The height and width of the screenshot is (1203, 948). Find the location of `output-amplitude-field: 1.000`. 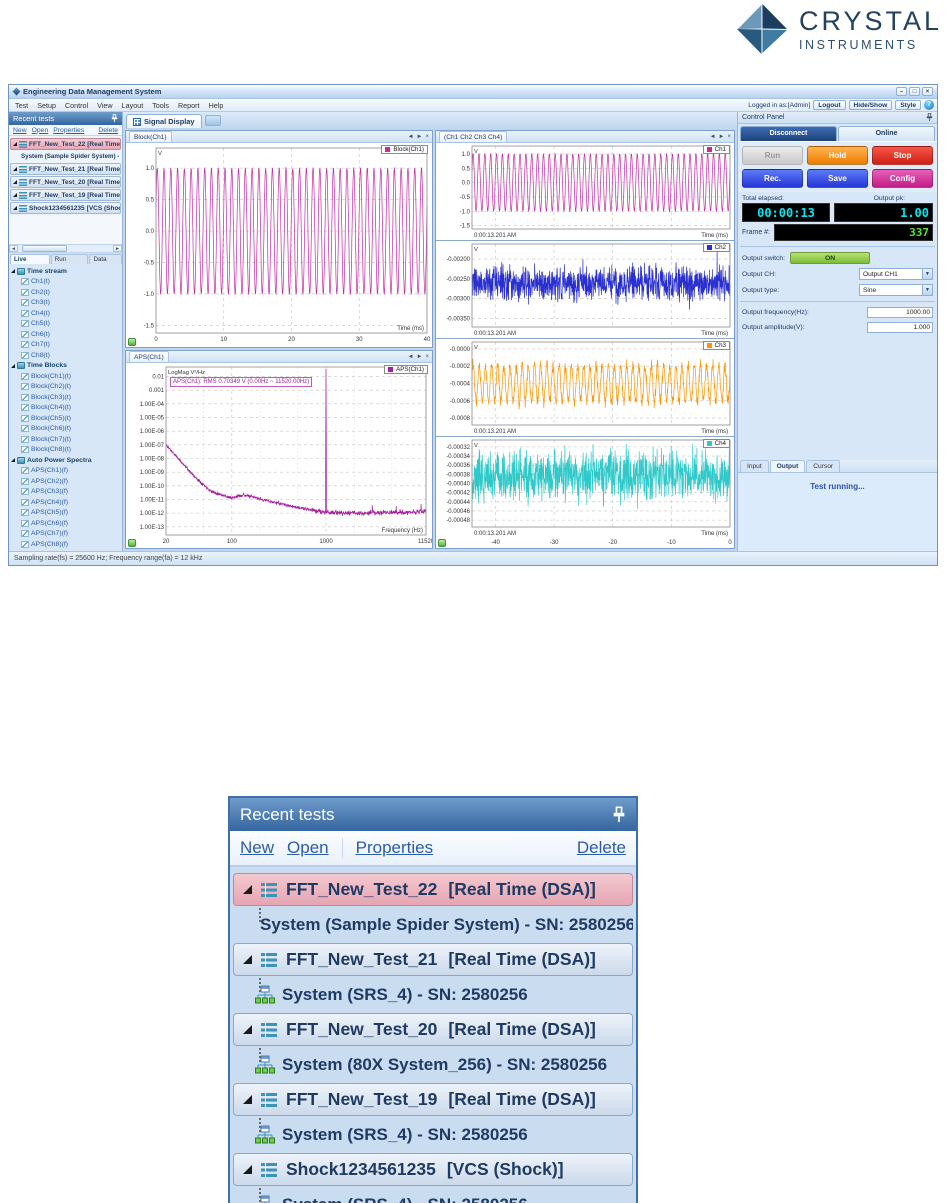

output-amplitude-field: 1.000 is located at coordinates (900, 327).